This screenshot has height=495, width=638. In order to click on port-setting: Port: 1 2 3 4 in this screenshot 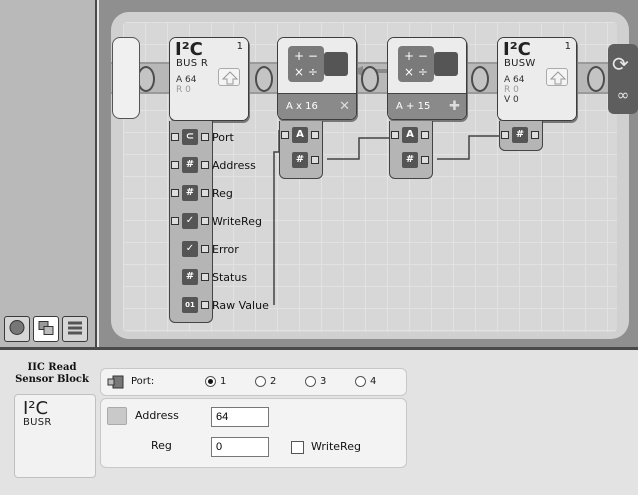, I will do `click(253, 382)`.